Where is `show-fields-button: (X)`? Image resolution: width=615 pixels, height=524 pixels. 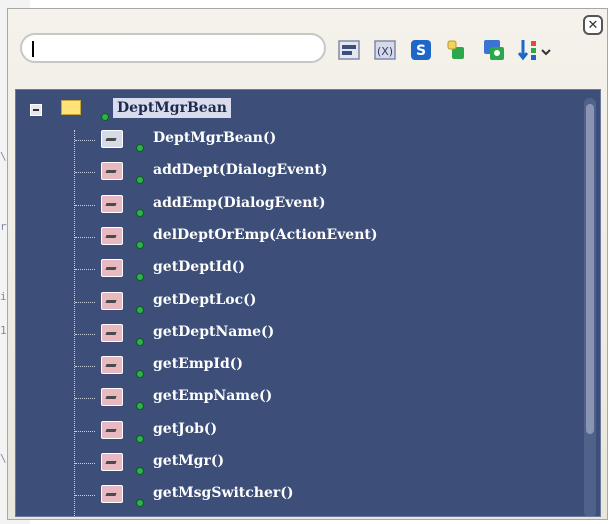 show-fields-button: (X) is located at coordinates (385, 50).